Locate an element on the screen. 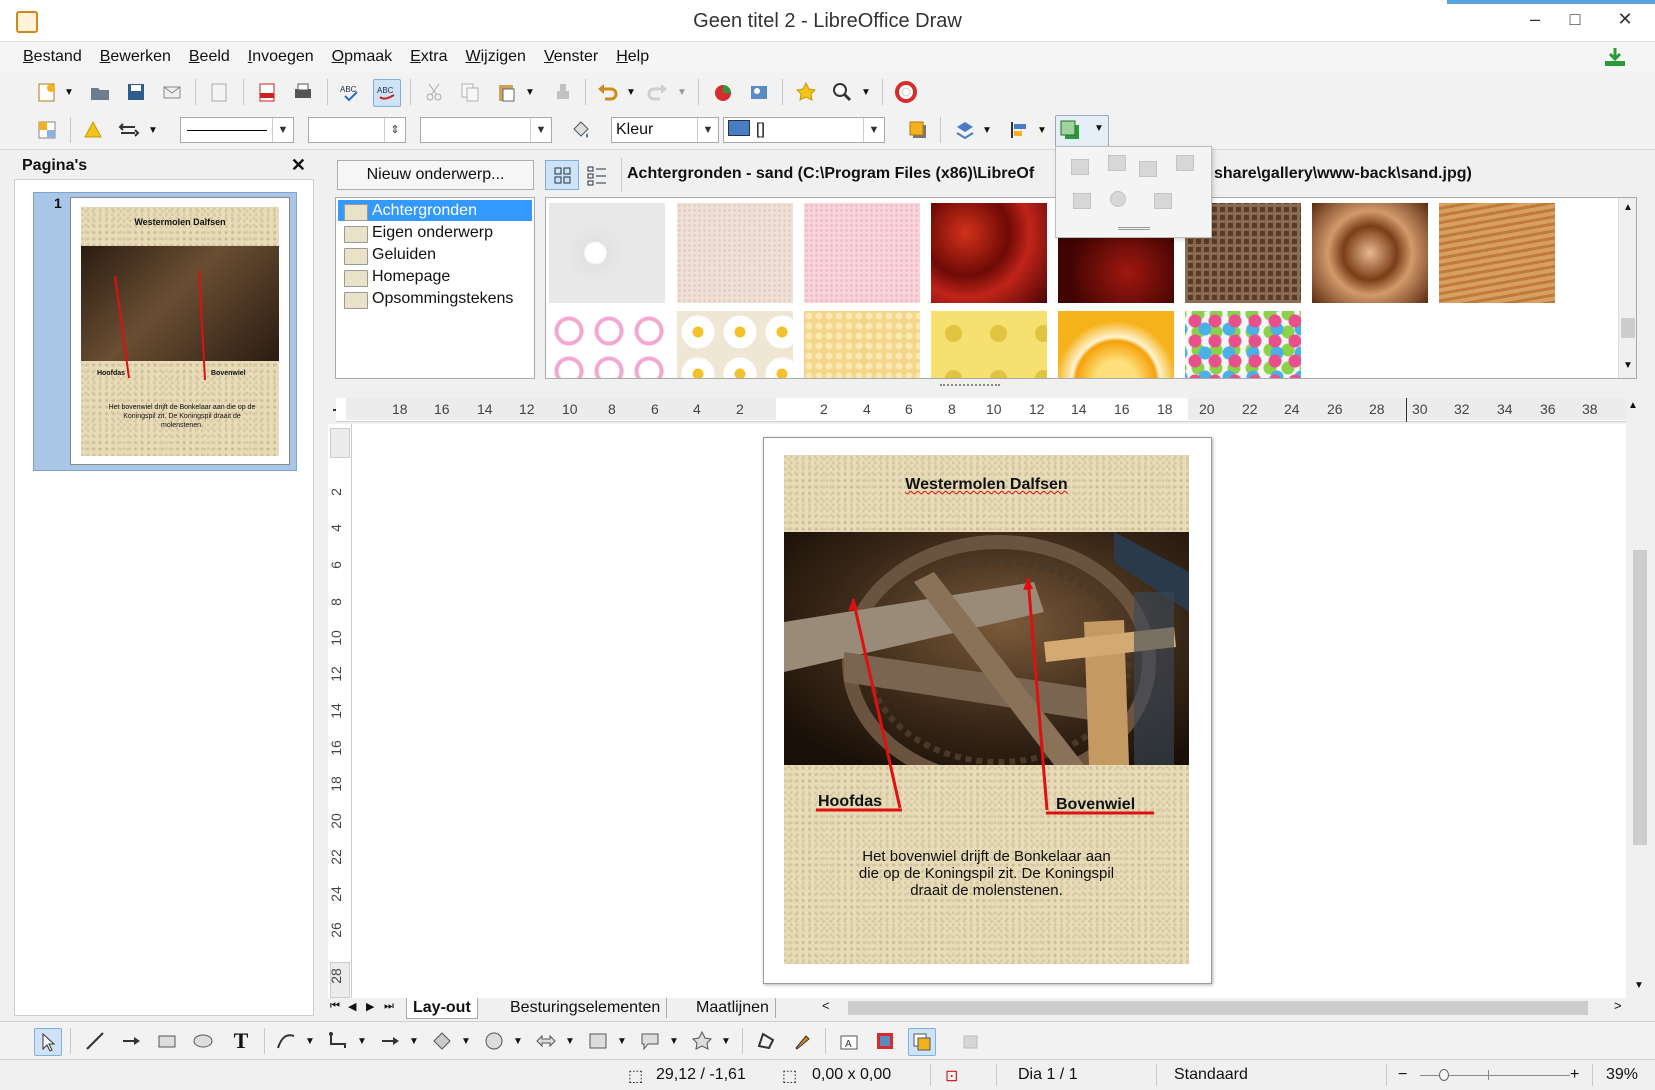 The image size is (1655, 1090). zoom-dropdown-icon: ▼ is located at coordinates (866, 92).